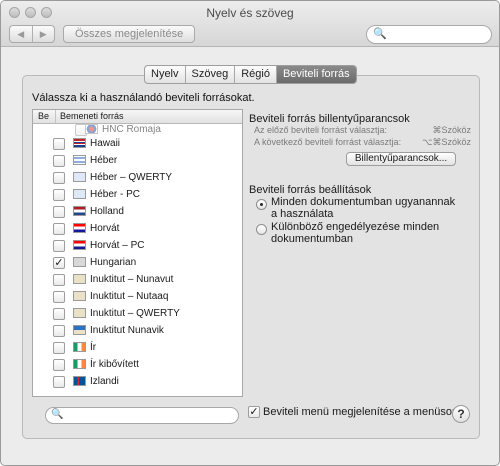  What do you see at coordinates (127, 330) in the screenshot?
I see `list-item-label: Inuktitut Nunavik` at bounding box center [127, 330].